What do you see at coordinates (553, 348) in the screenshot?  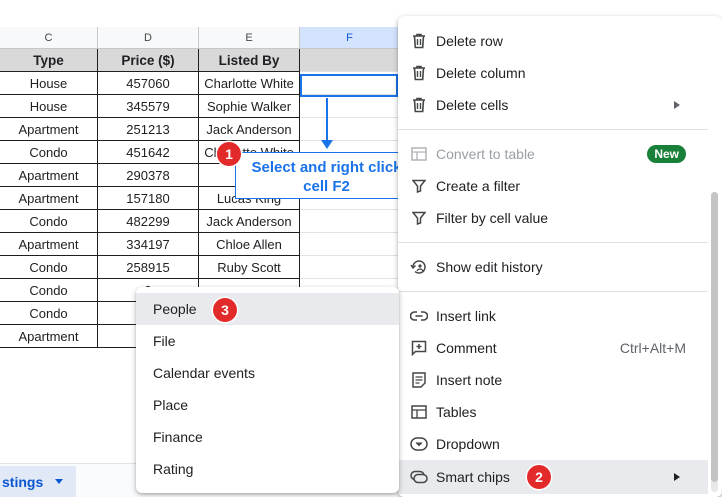 I see `menu-item-comment: Comment Ctrl+Alt+M` at bounding box center [553, 348].